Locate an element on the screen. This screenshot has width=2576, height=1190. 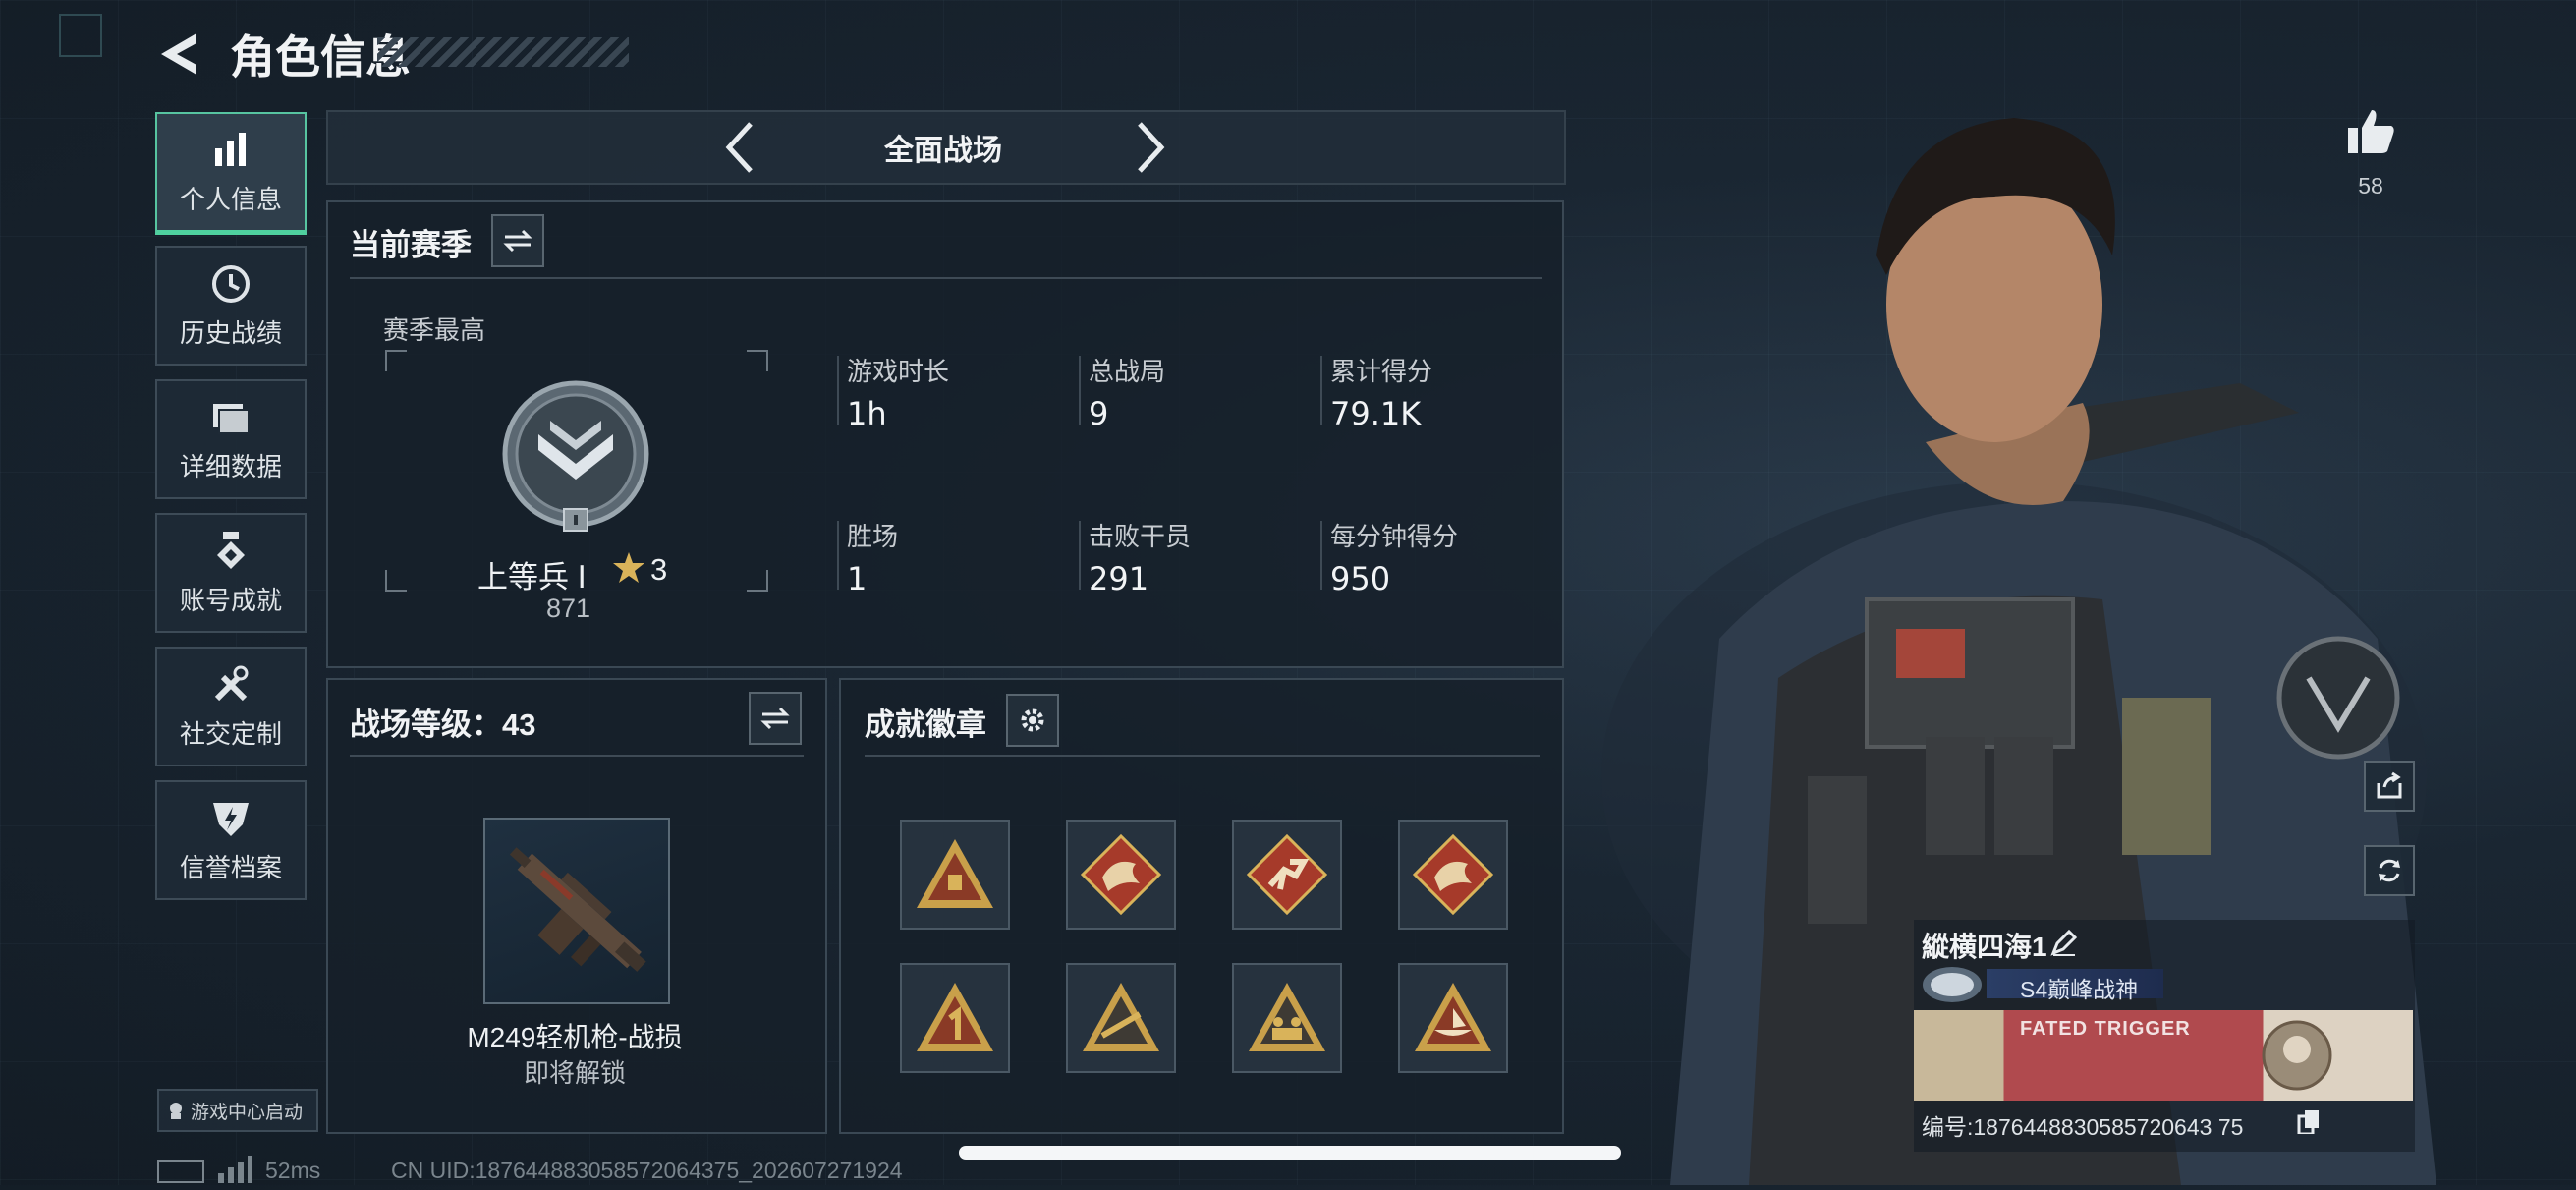
stat-value-kills: 291 is located at coordinates (1119, 578).